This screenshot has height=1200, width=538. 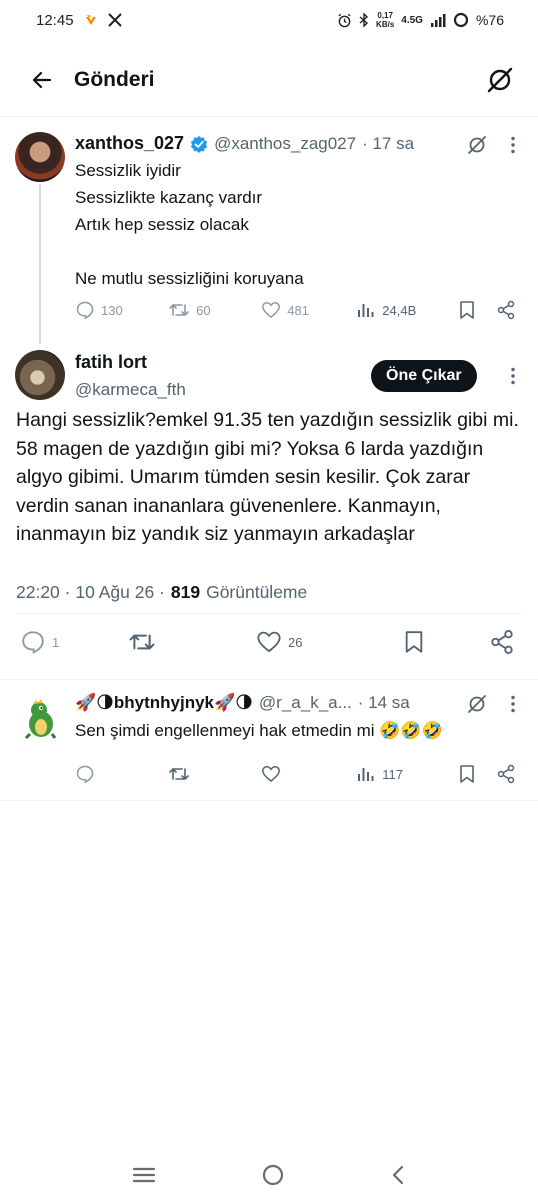 I want to click on back-nav-icon, so click(x=398, y=1175).